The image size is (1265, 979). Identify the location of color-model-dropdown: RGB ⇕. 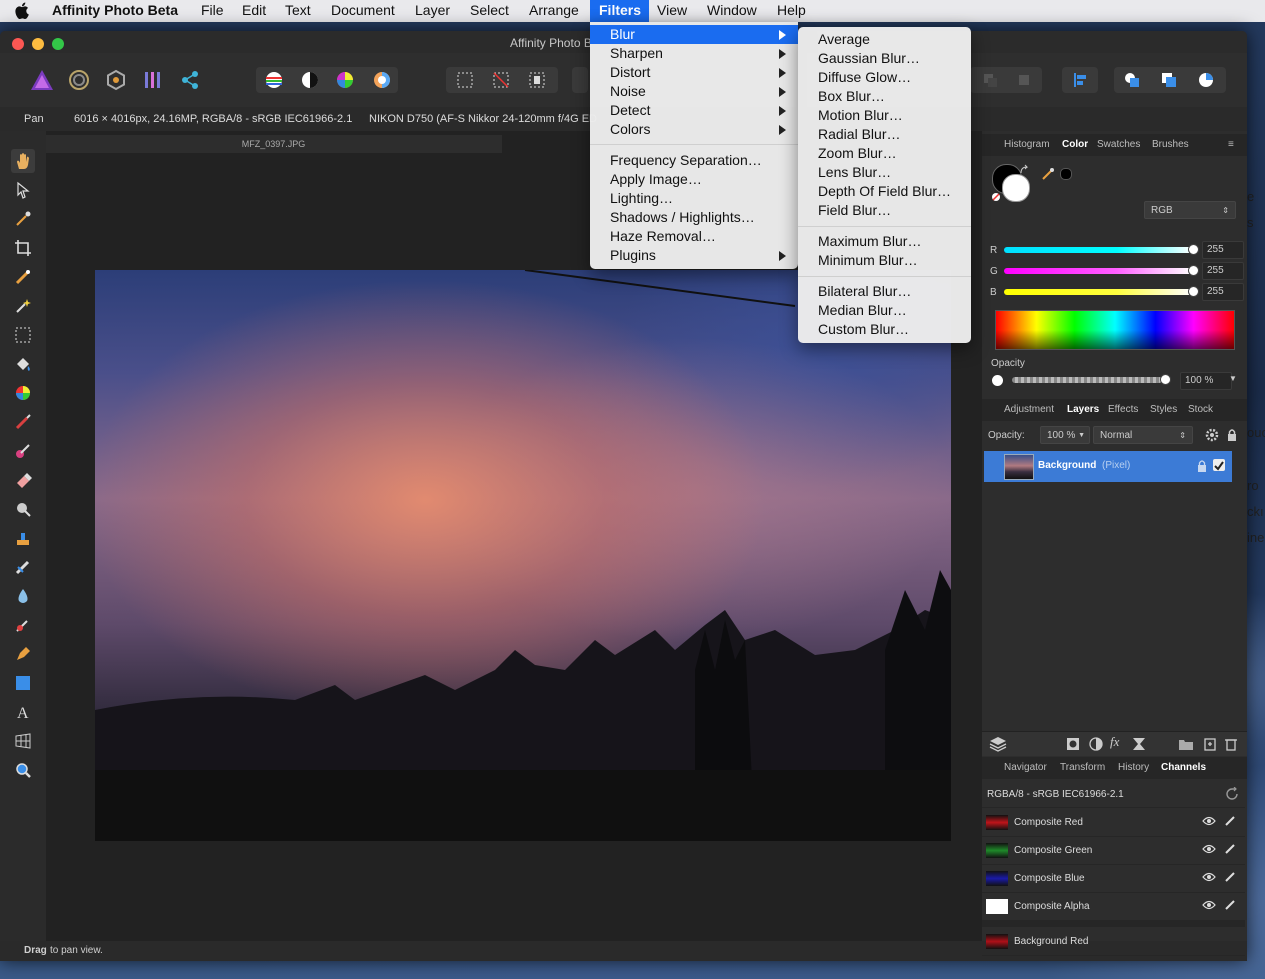
(1190, 210).